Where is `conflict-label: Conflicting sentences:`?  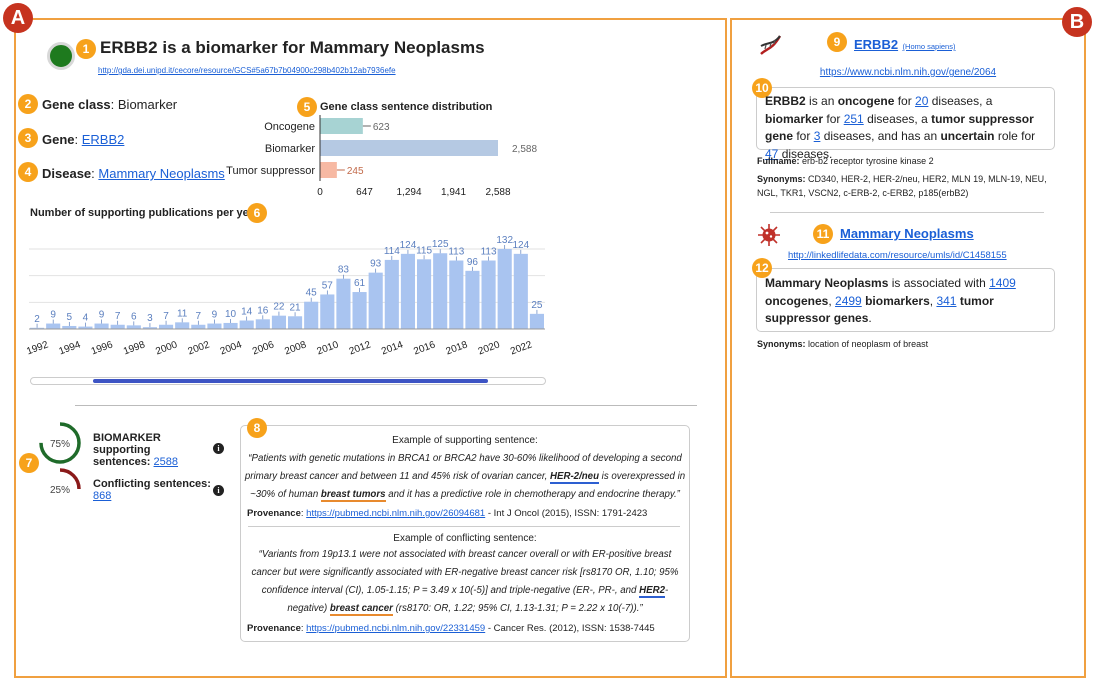
conflict-label: Conflicting sentences: is located at coordinates (152, 484).